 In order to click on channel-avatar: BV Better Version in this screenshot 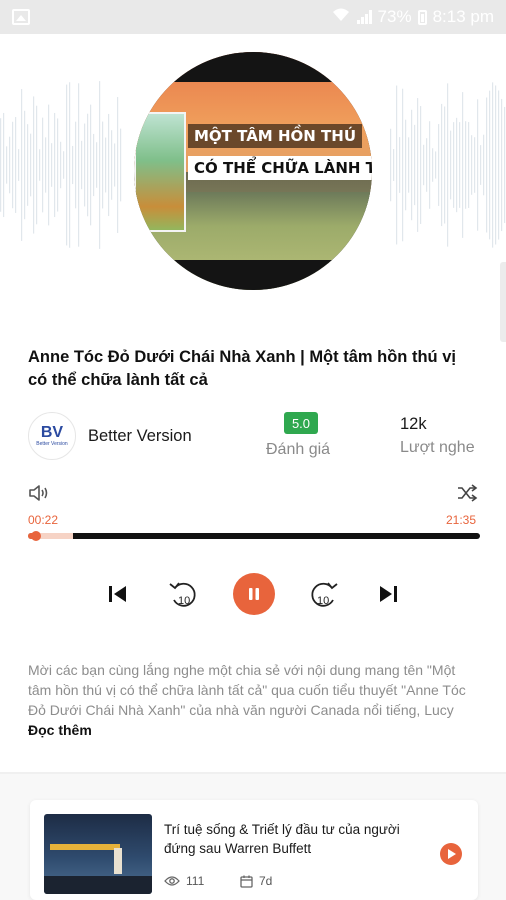, I will do `click(52, 436)`.